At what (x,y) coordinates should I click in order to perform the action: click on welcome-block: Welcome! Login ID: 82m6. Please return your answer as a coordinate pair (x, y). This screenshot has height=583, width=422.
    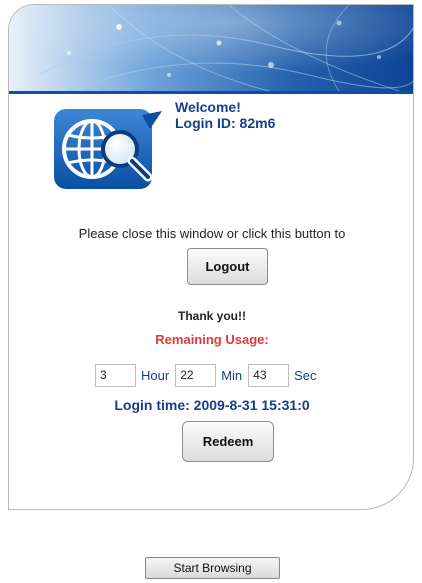
    Looking at the image, I should click on (225, 115).